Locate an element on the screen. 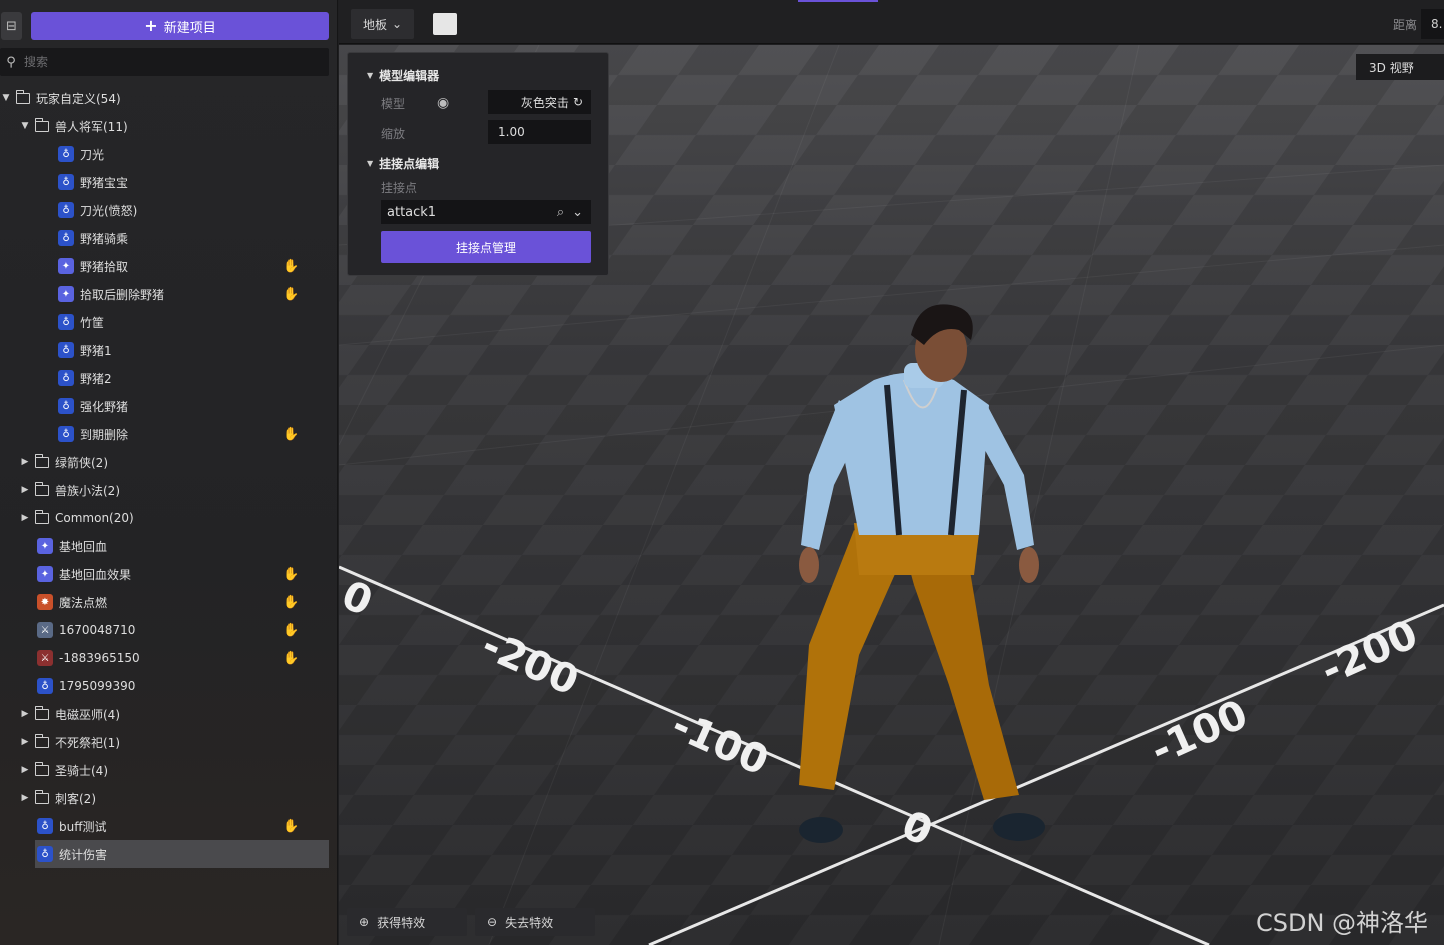 The height and width of the screenshot is (945, 1444). model-editor-section: ▼ 模型编辑器 is located at coordinates (403, 75).